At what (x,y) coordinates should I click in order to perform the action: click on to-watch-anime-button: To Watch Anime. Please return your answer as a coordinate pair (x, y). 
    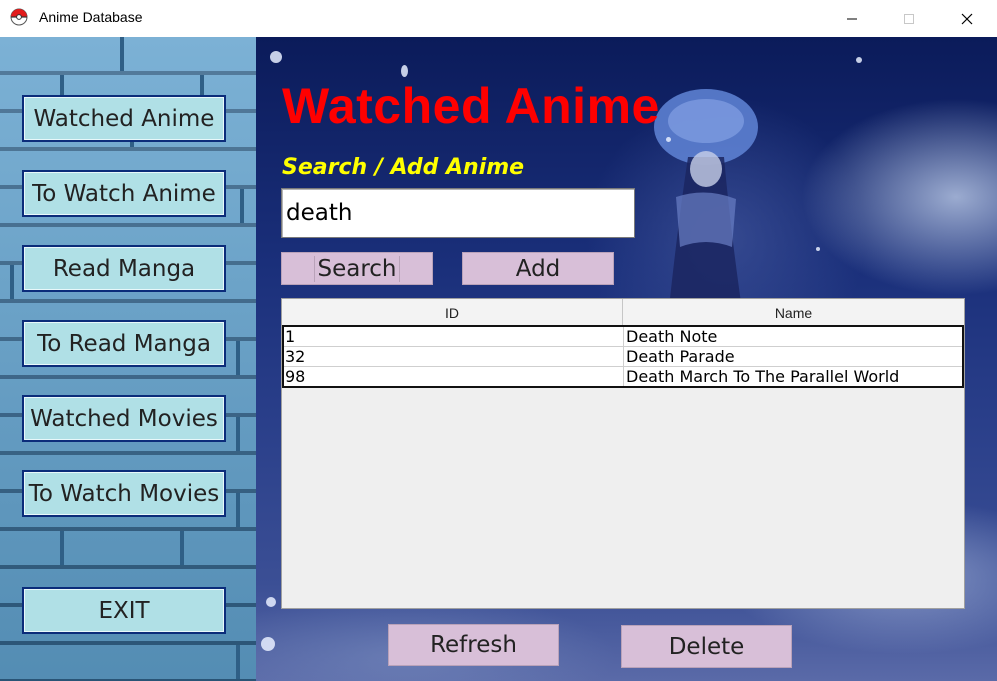
    Looking at the image, I should click on (124, 193).